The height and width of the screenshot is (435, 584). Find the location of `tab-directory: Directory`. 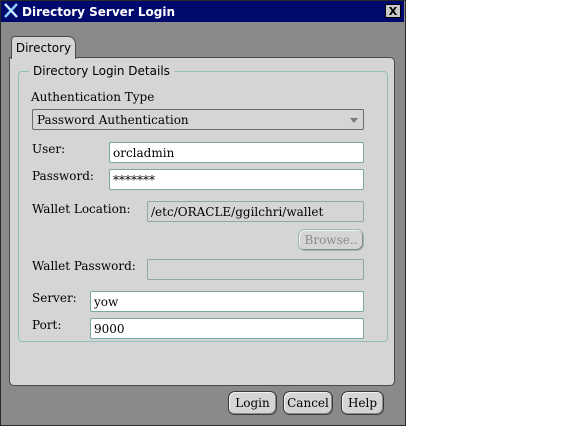

tab-directory: Directory is located at coordinates (43, 47).